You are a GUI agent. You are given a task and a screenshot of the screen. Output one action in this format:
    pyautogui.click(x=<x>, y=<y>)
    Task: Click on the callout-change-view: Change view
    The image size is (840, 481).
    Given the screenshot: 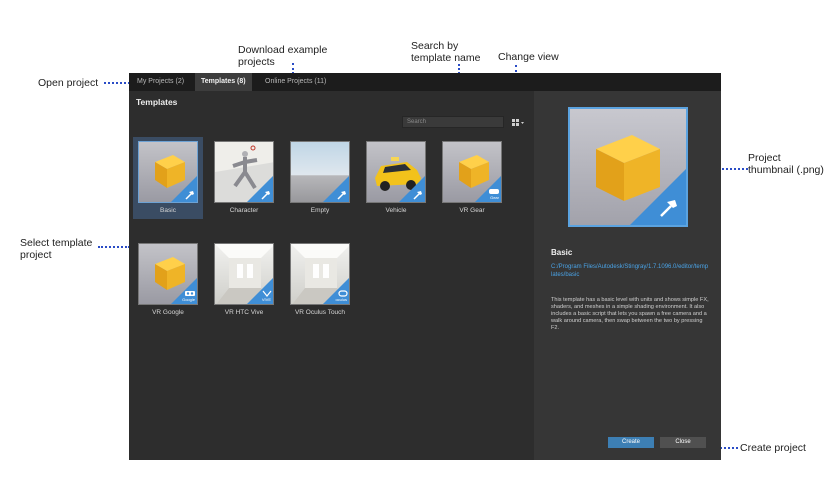 What is the action you would take?
    pyautogui.click(x=528, y=57)
    